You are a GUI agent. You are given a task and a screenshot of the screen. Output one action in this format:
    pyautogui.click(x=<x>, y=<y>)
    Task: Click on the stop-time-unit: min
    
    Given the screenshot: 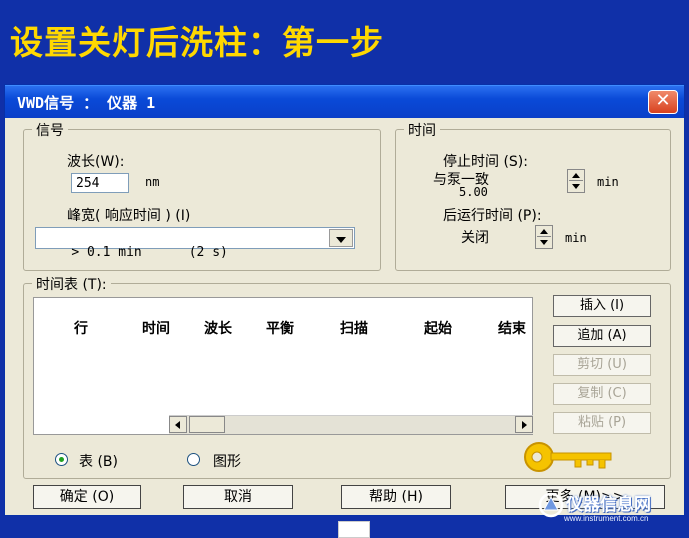 What is the action you would take?
    pyautogui.click(x=608, y=182)
    